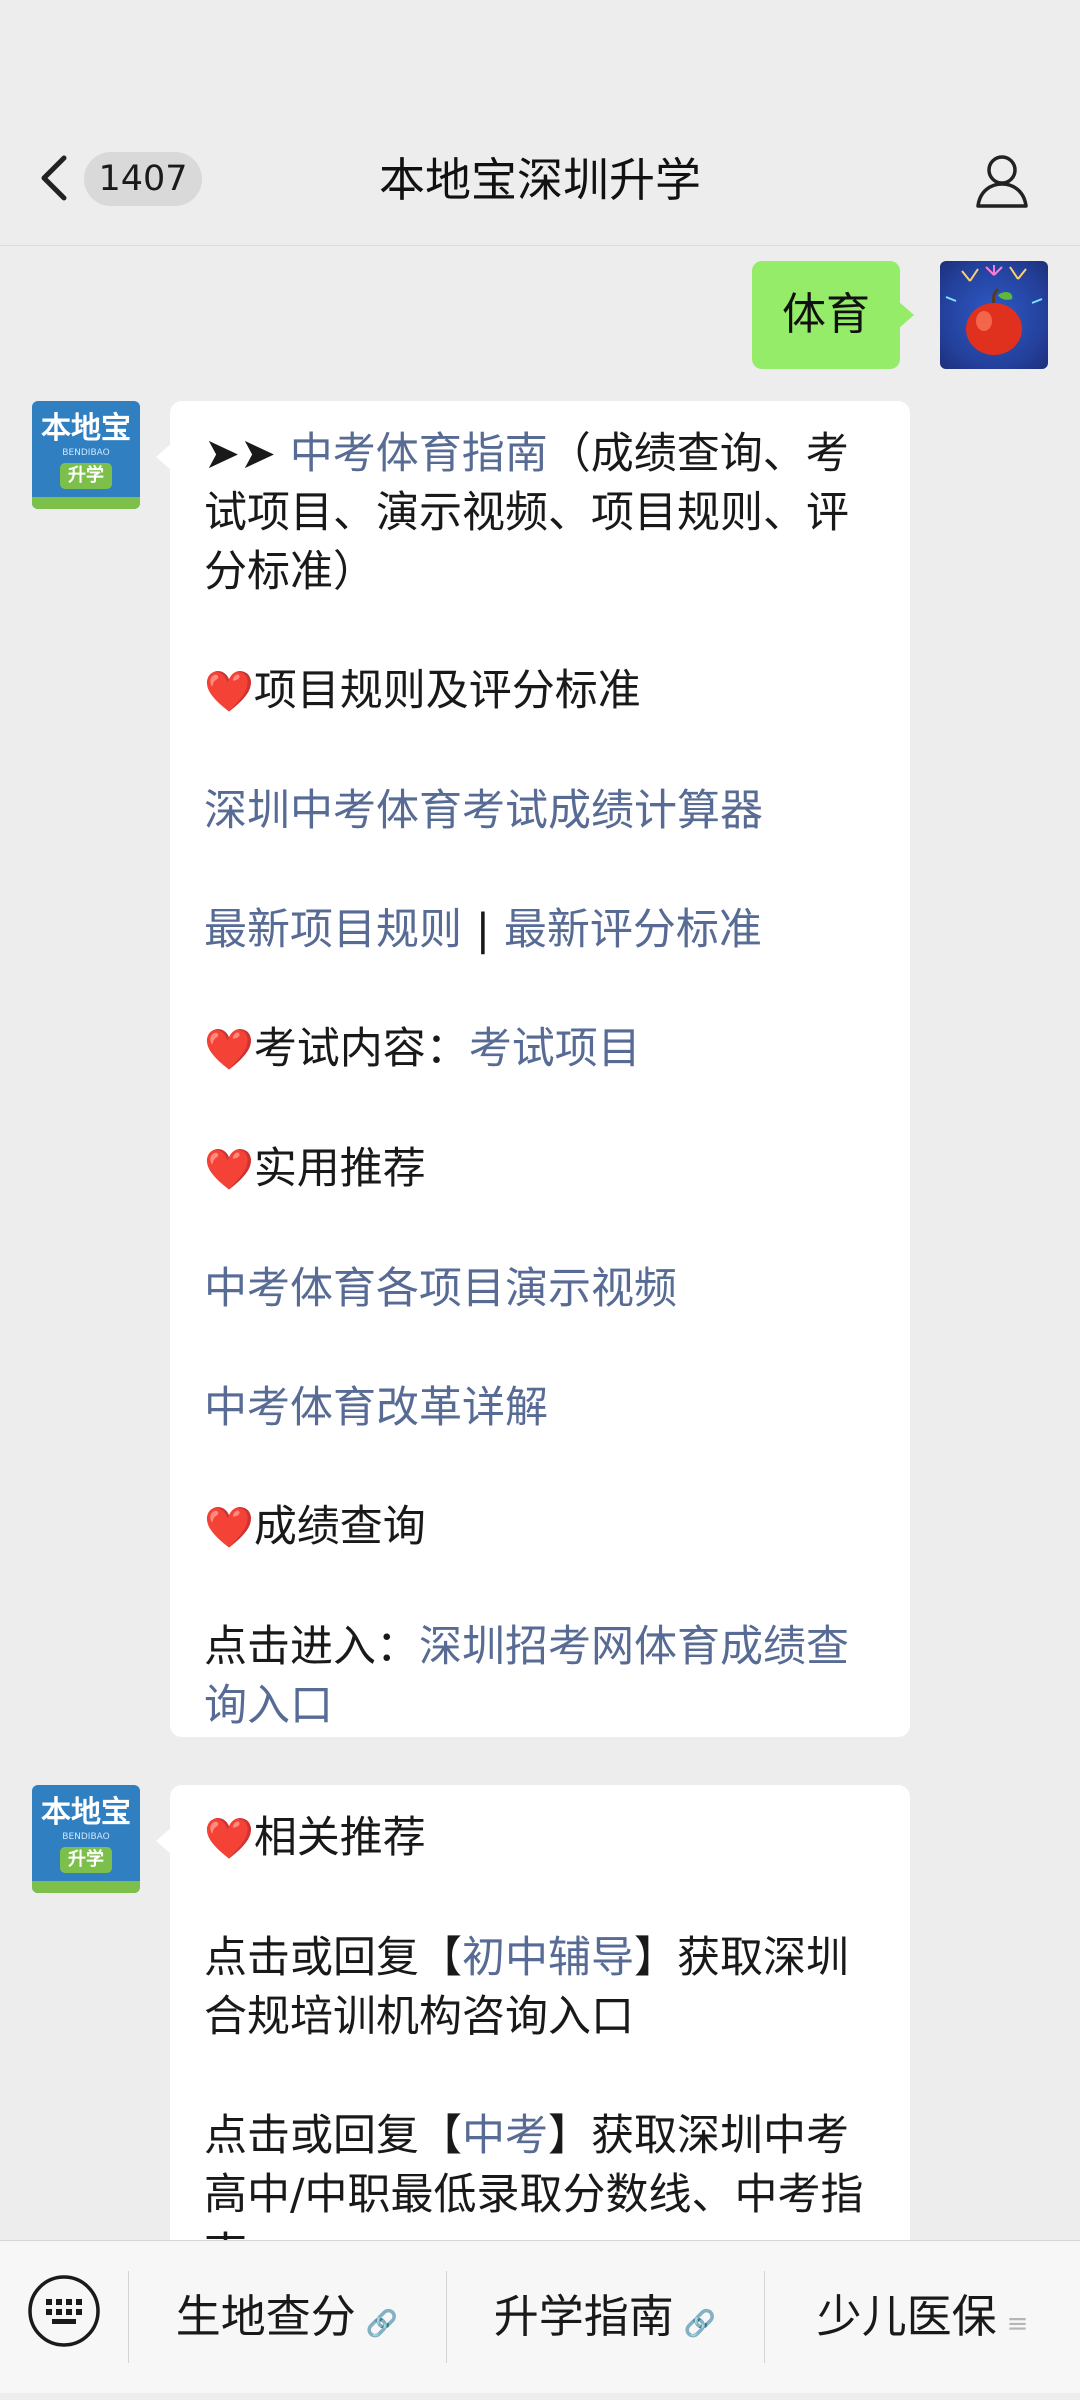 This screenshot has height=2400, width=1080. Describe the element at coordinates (333, 930) in the screenshot. I see `latest-rules-link: 最新项目规则` at that location.